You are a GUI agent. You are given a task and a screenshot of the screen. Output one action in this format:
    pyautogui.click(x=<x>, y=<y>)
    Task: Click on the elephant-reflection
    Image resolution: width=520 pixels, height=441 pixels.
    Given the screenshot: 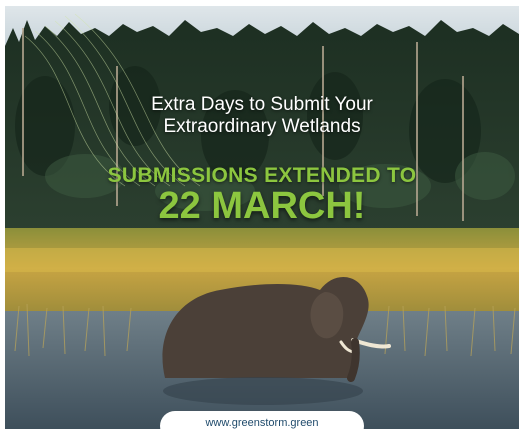 What is the action you would take?
    pyautogui.click(x=263, y=391)
    